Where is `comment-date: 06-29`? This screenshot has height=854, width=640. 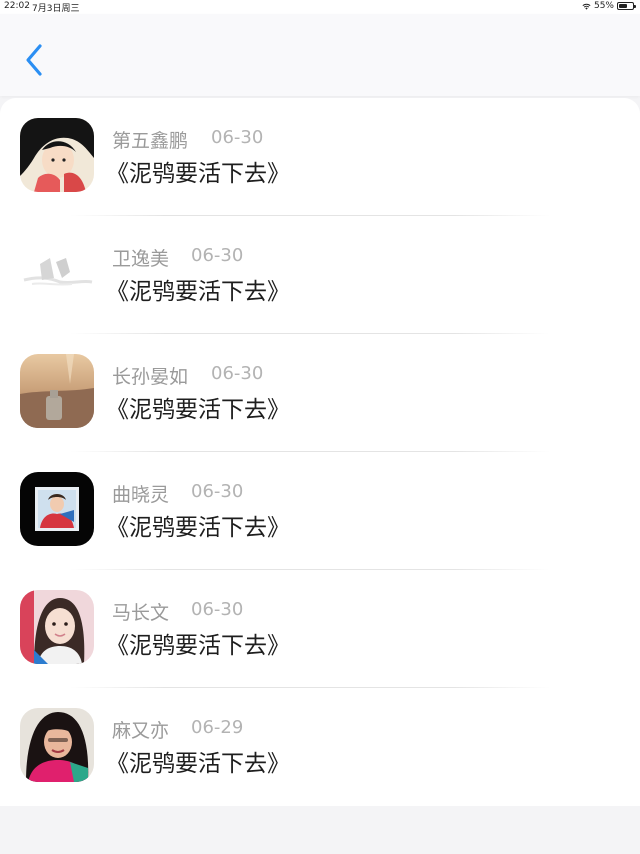
comment-date: 06-29 is located at coordinates (217, 727).